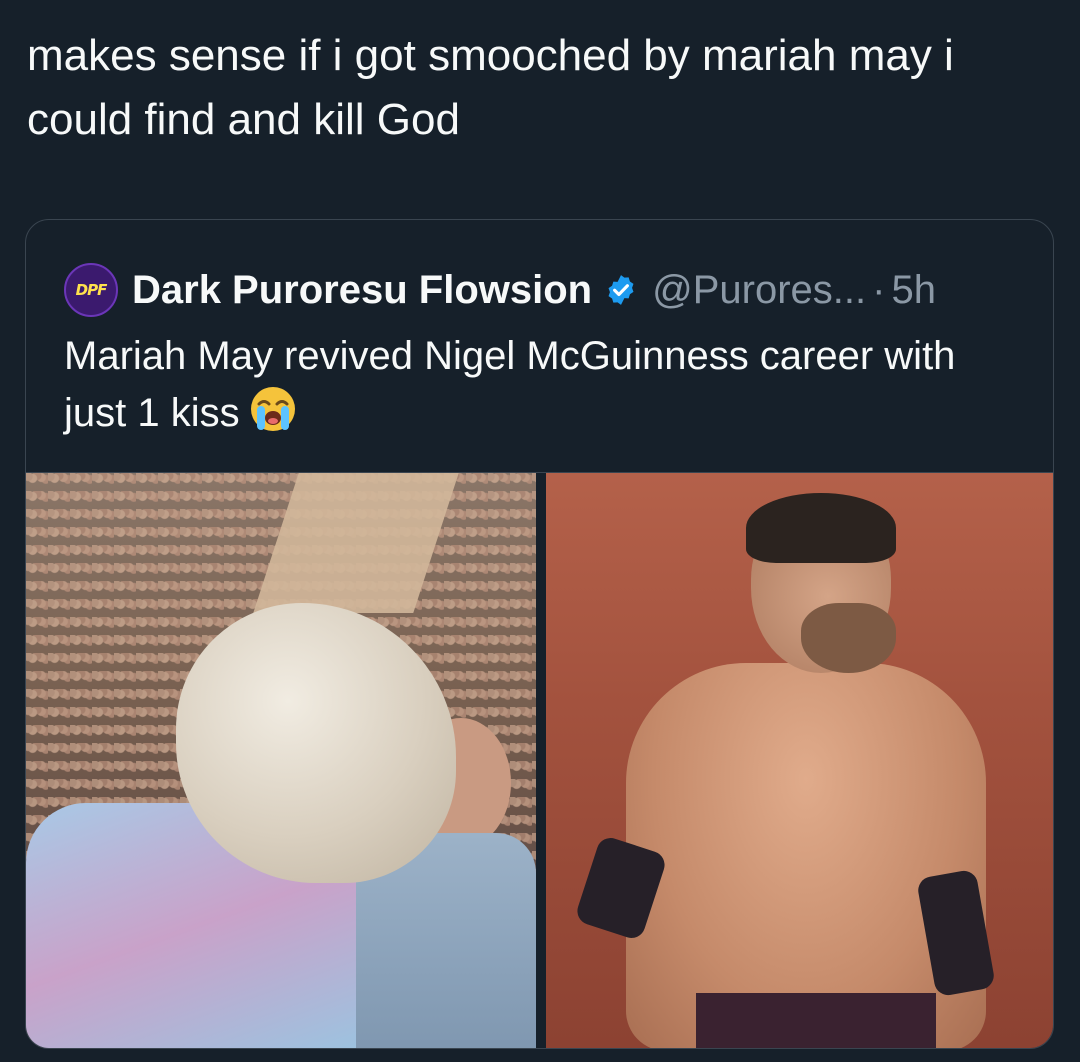  Describe the element at coordinates (362, 290) in the screenshot. I see `display-name: Dark Puroresu Flowsion` at that location.